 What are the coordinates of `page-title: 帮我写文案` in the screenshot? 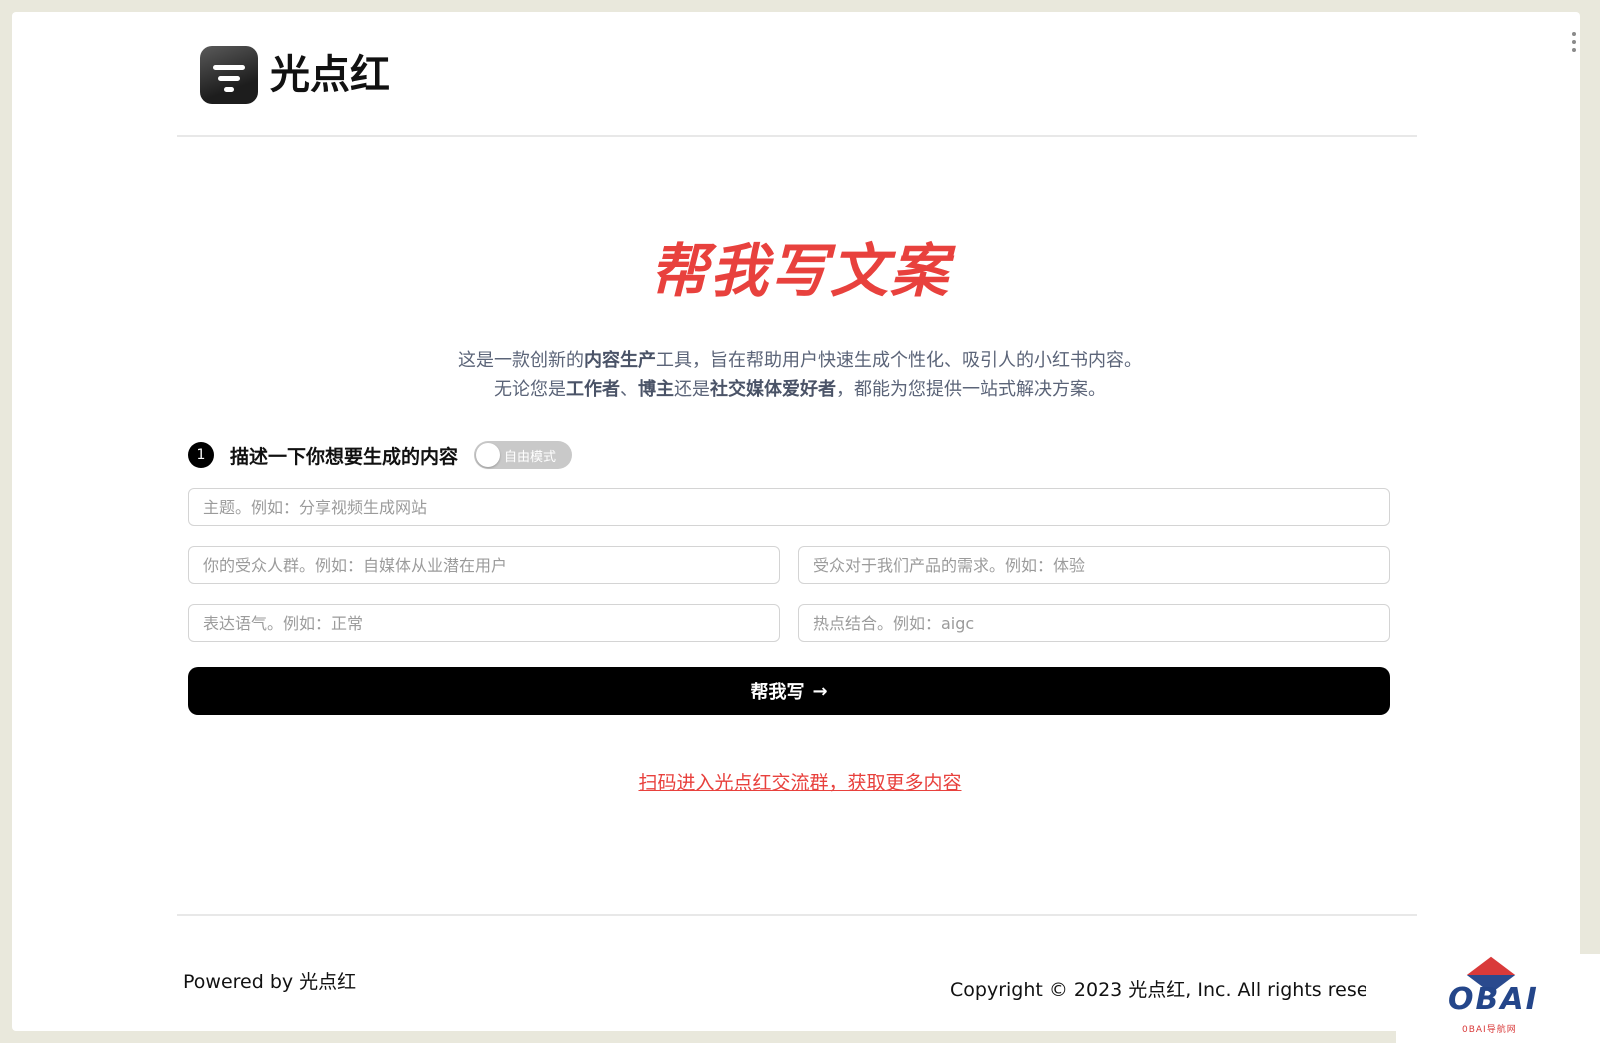 It's located at (799, 271).